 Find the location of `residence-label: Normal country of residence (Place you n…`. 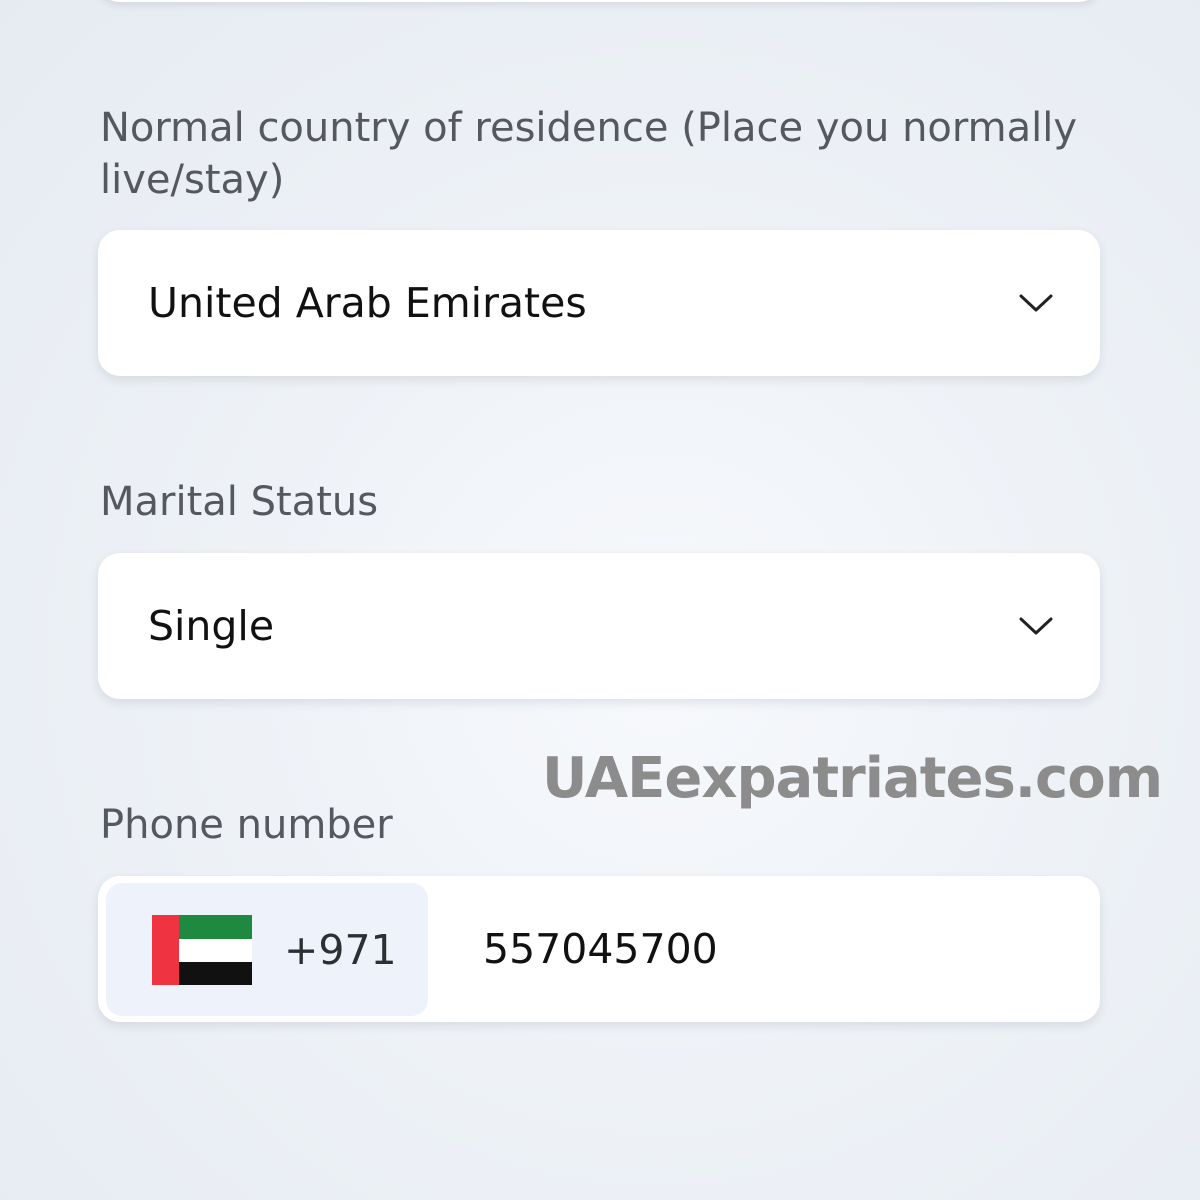

residence-label: Normal country of residence (Place you n… is located at coordinates (589, 154).